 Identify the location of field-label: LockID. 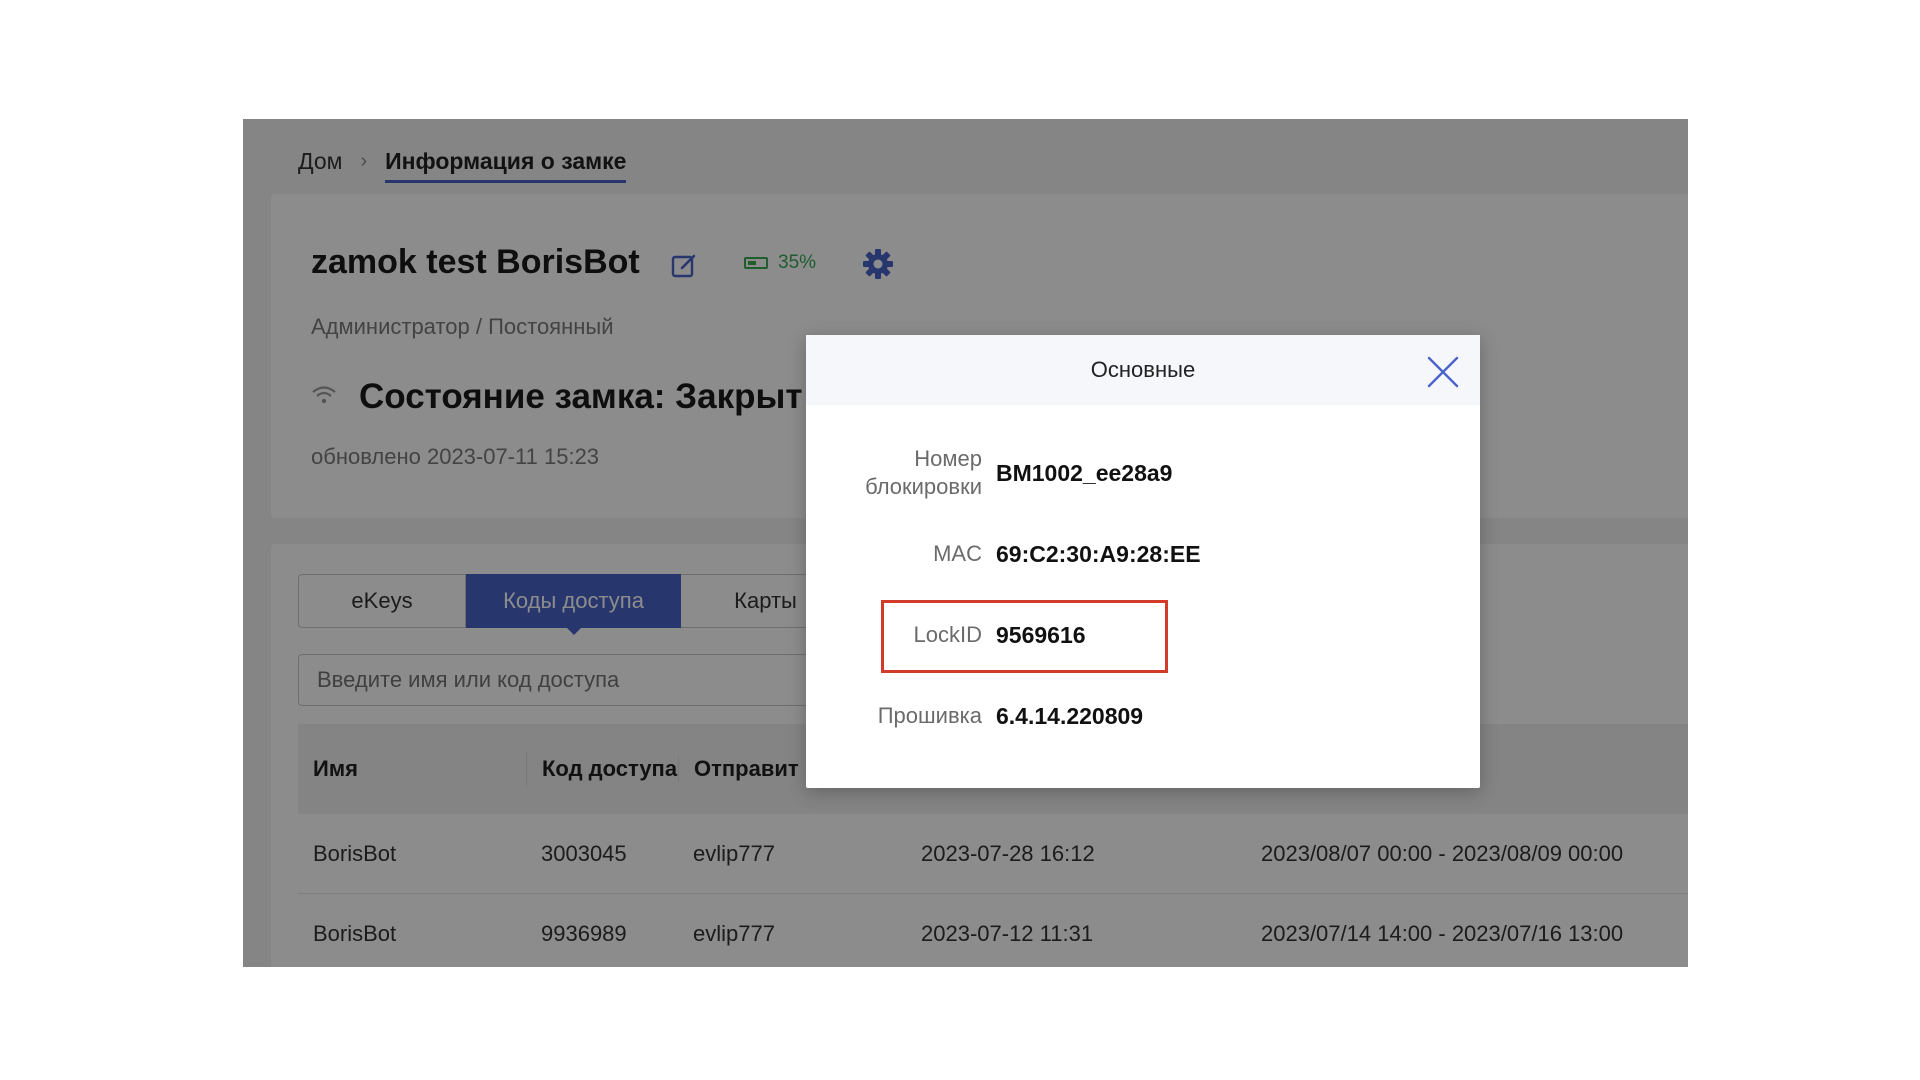
(947, 634).